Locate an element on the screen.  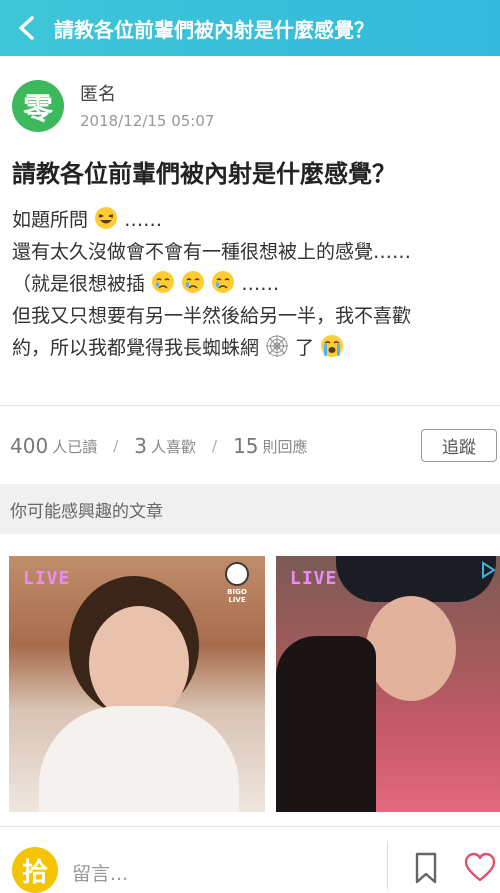
related-card-2: LIVE is located at coordinates (388, 684).